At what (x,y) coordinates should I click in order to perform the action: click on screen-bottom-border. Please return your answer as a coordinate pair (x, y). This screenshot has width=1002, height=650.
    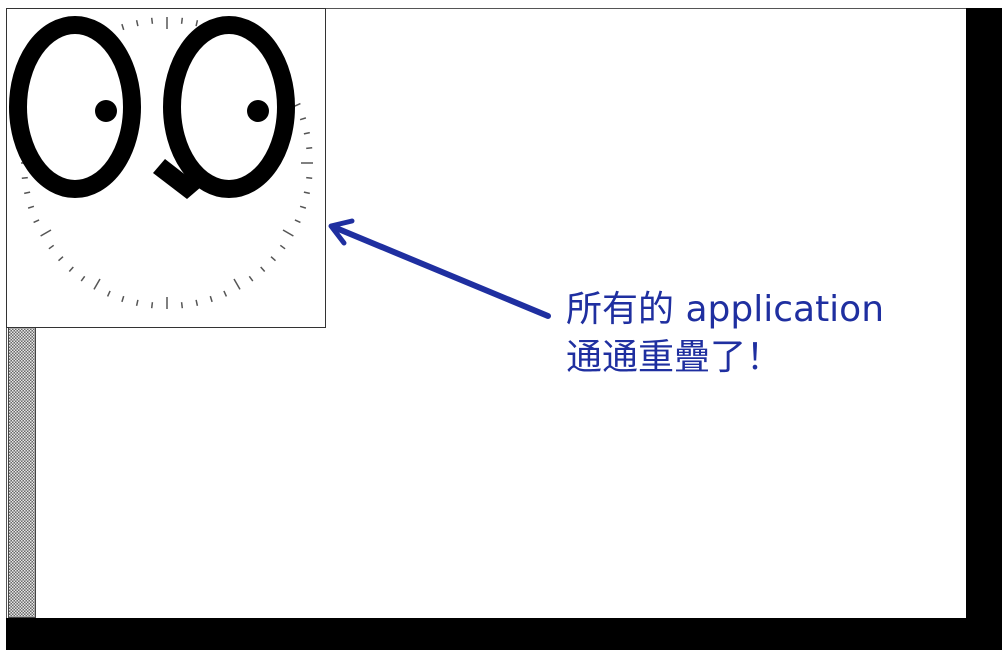
    Looking at the image, I should click on (504, 634).